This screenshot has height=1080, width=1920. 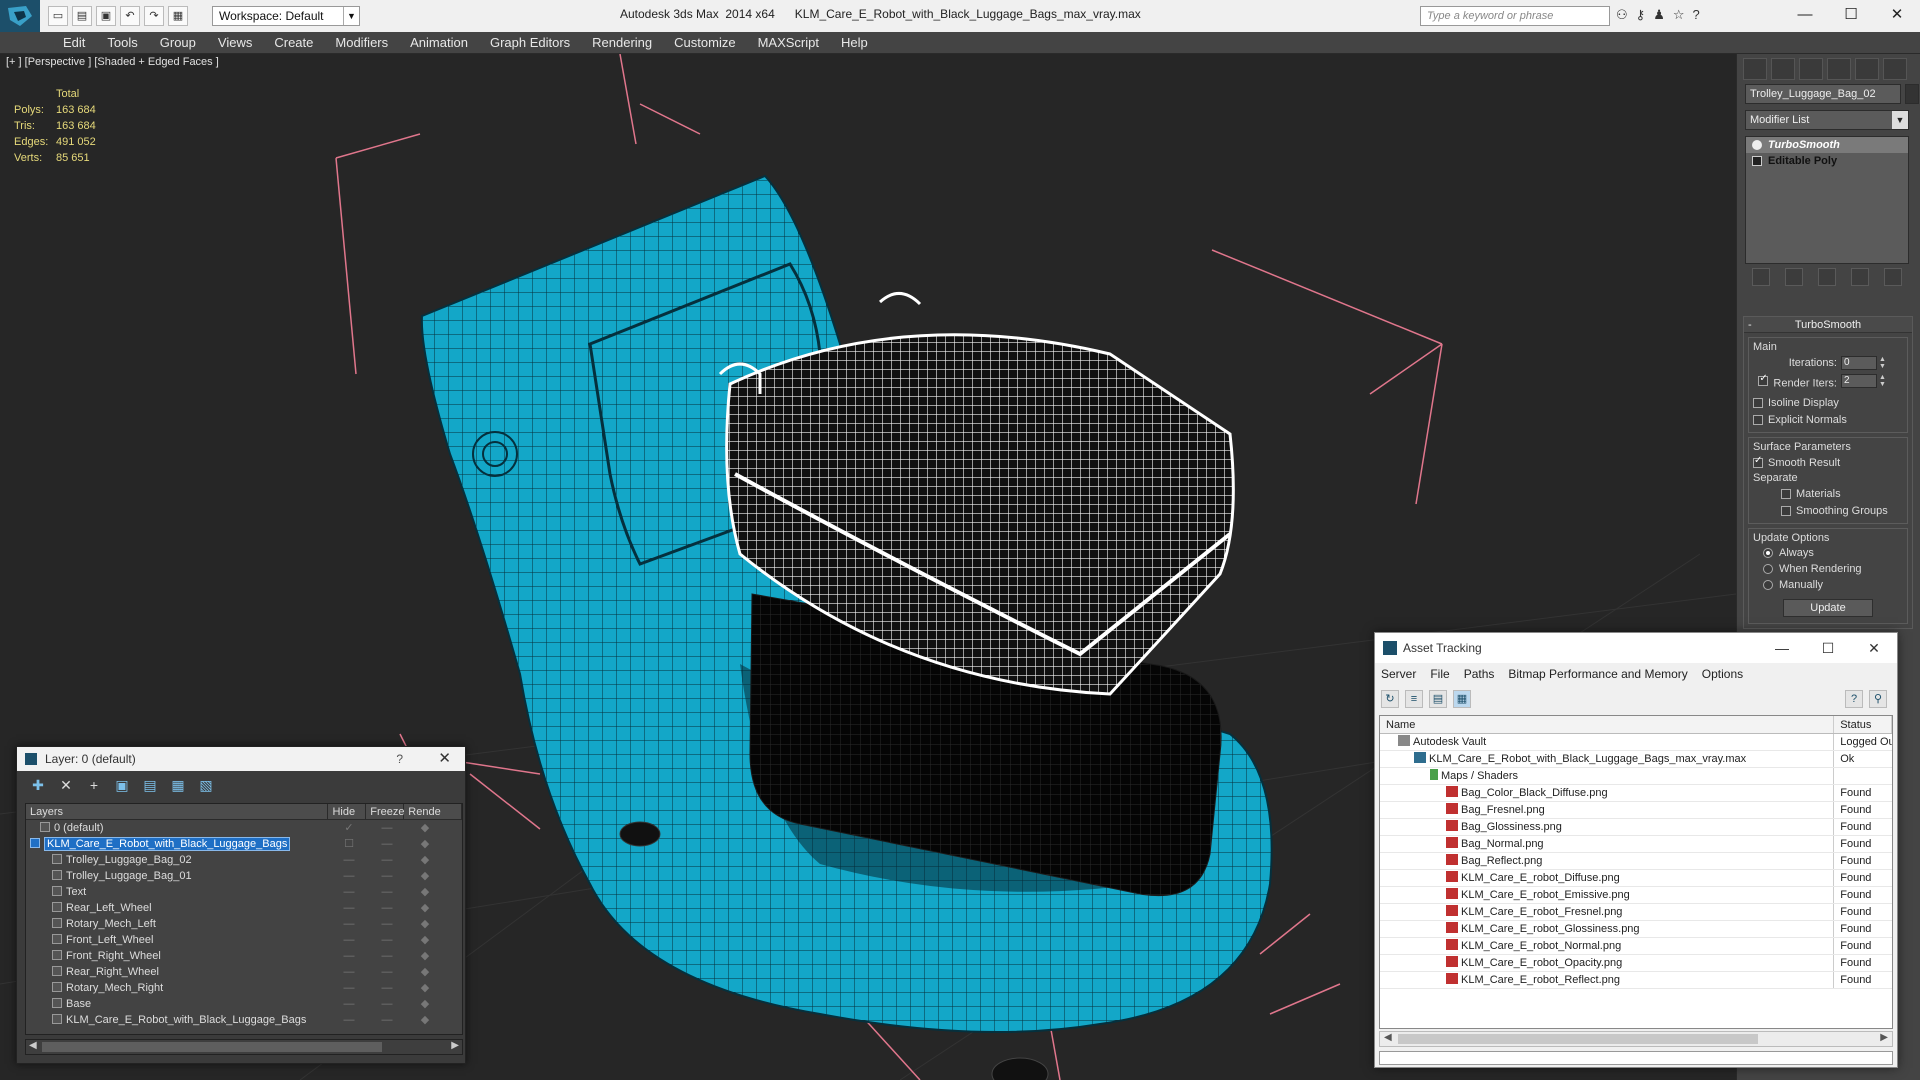 What do you see at coordinates (1859, 363) in the screenshot?
I see `iterations-spinner: 0` at bounding box center [1859, 363].